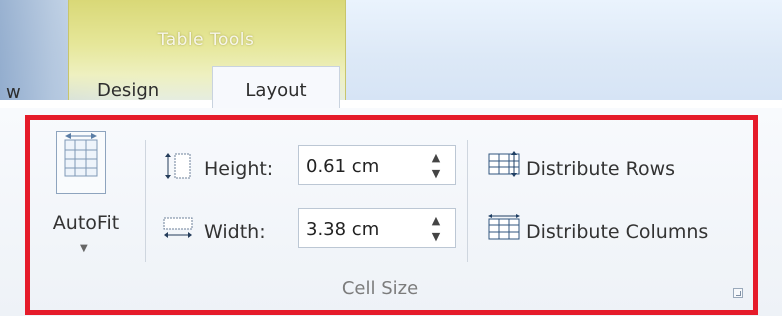  Describe the element at coordinates (13, 92) in the screenshot. I see `partial-tab: w` at that location.